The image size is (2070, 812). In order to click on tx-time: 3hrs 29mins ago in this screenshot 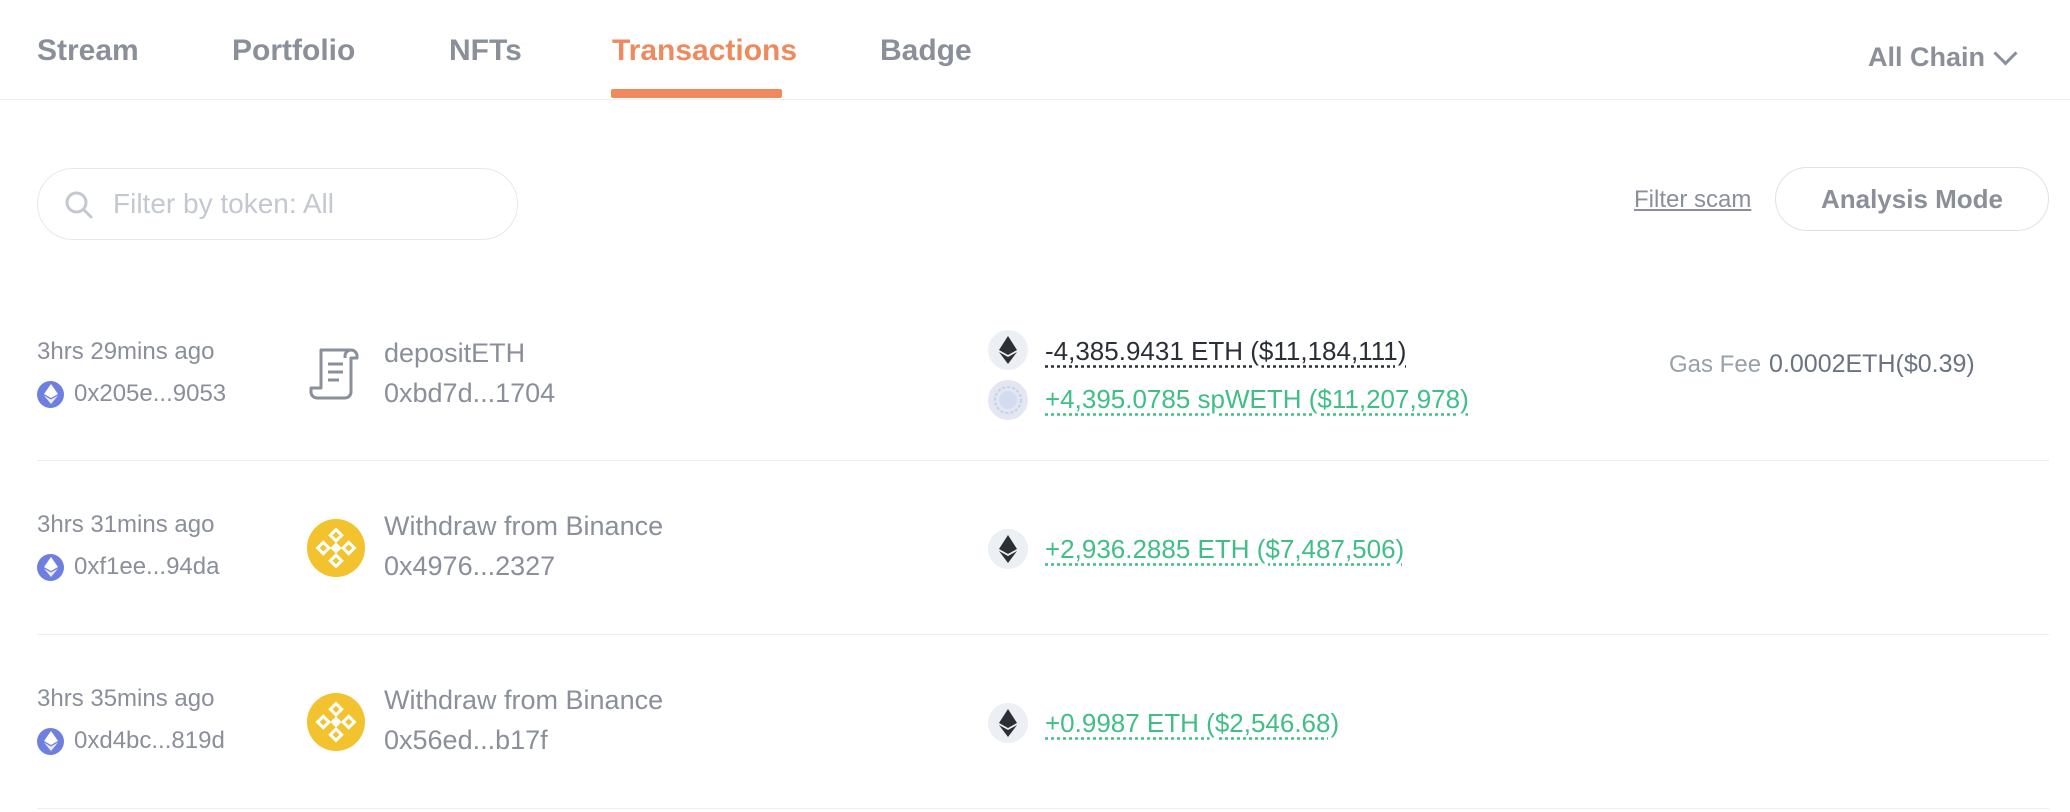, I will do `click(126, 351)`.